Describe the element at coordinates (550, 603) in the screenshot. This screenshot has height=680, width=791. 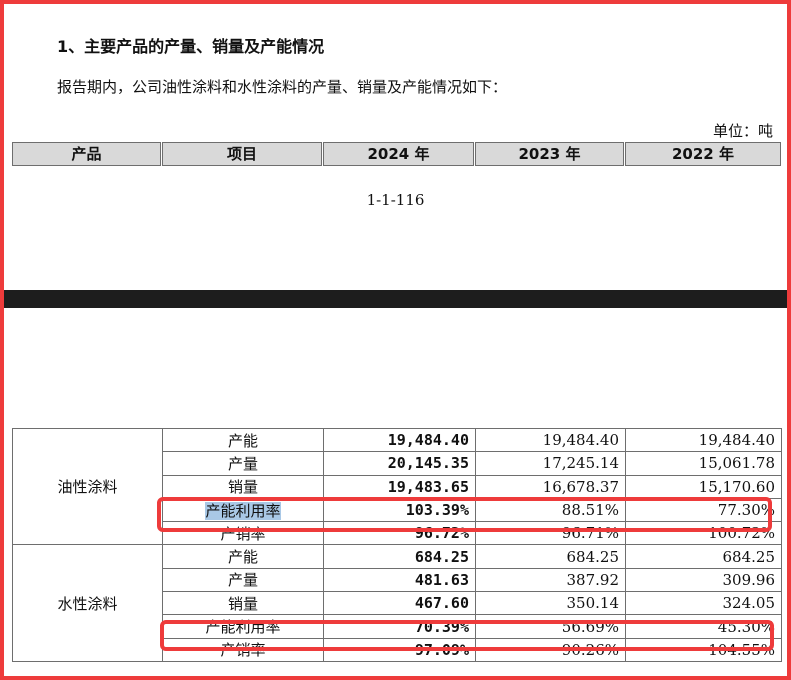
I see `value-2023: 350.14` at that location.